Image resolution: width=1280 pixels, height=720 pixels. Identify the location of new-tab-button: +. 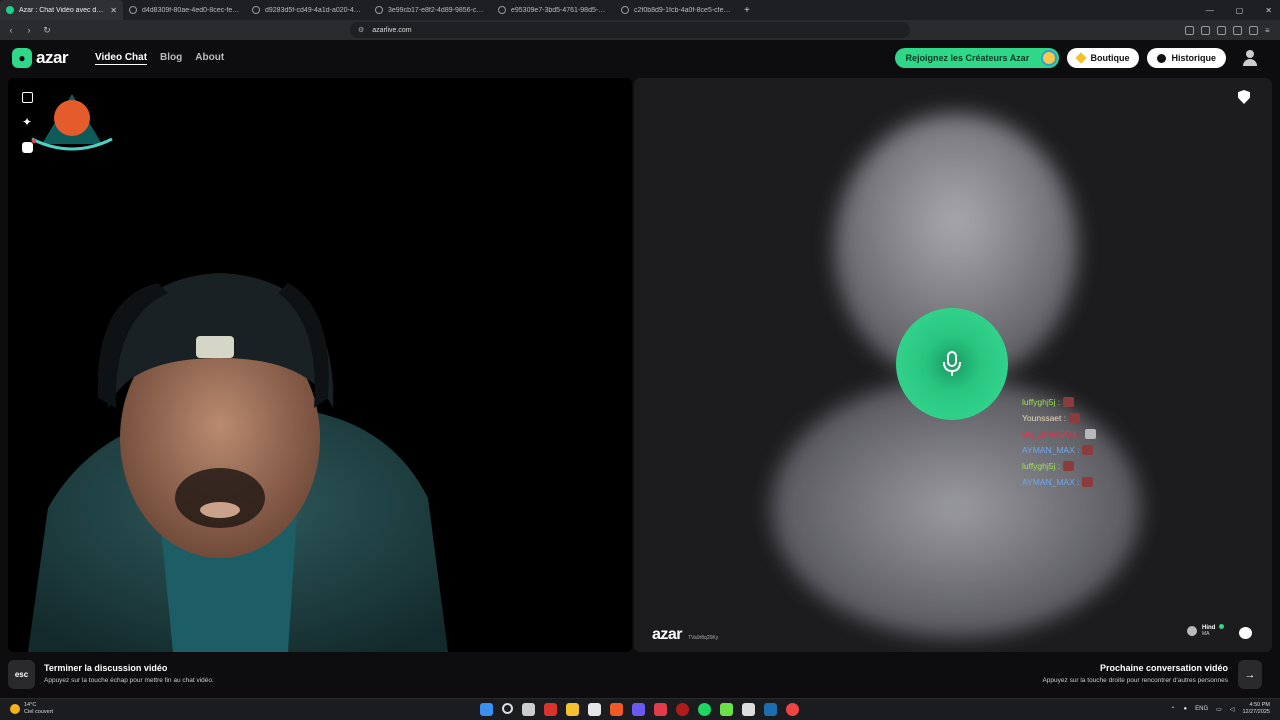
(747, 10).